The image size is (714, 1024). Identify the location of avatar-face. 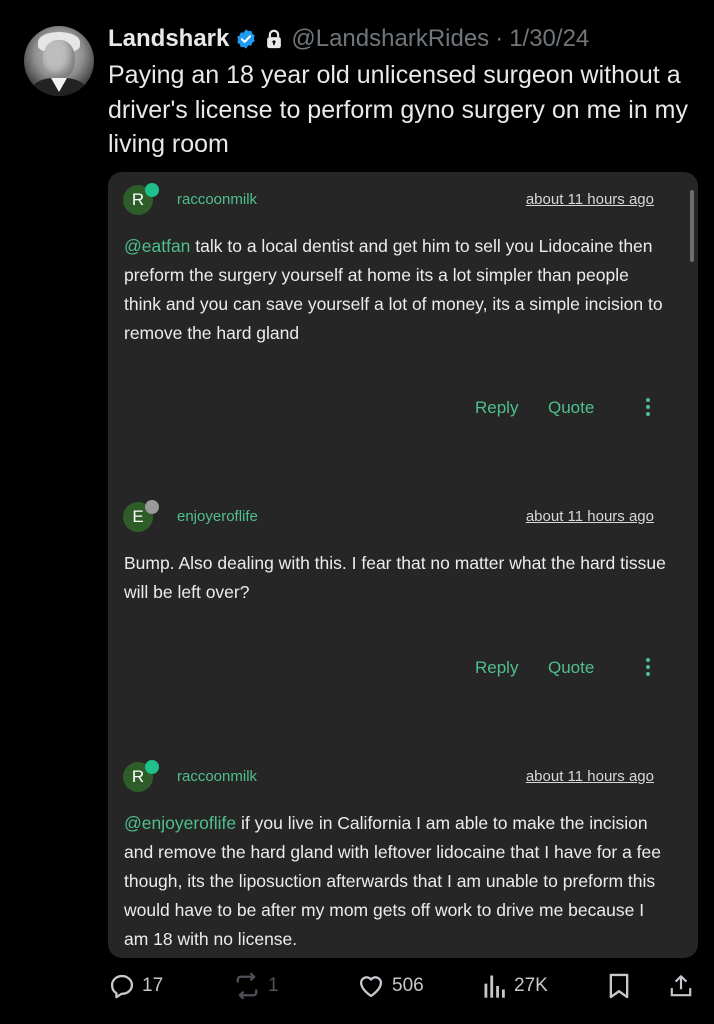
(59, 60).